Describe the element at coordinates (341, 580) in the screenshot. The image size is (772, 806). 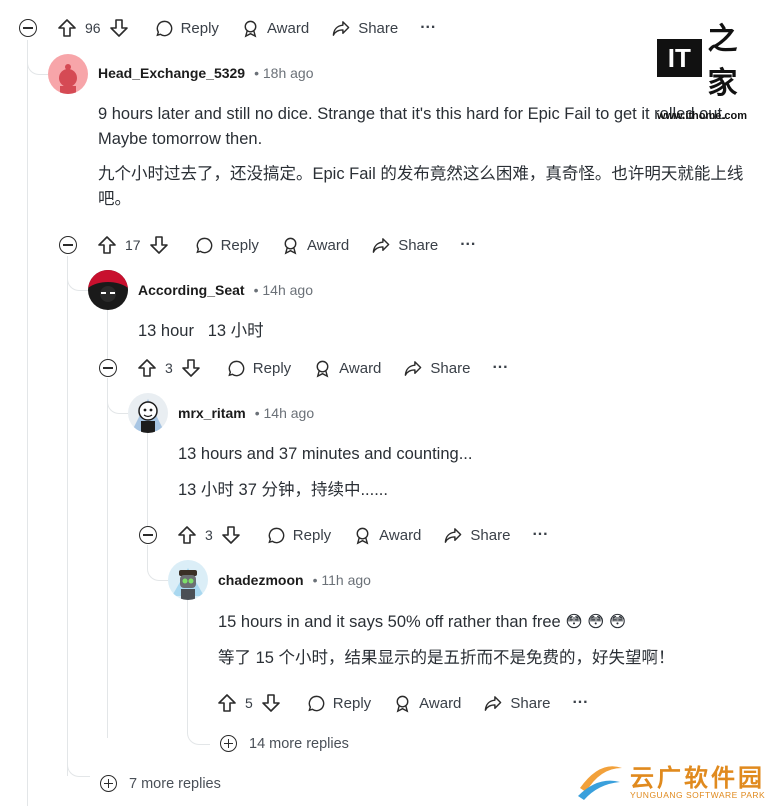
I see `timestamp: • 11h ago` at that location.